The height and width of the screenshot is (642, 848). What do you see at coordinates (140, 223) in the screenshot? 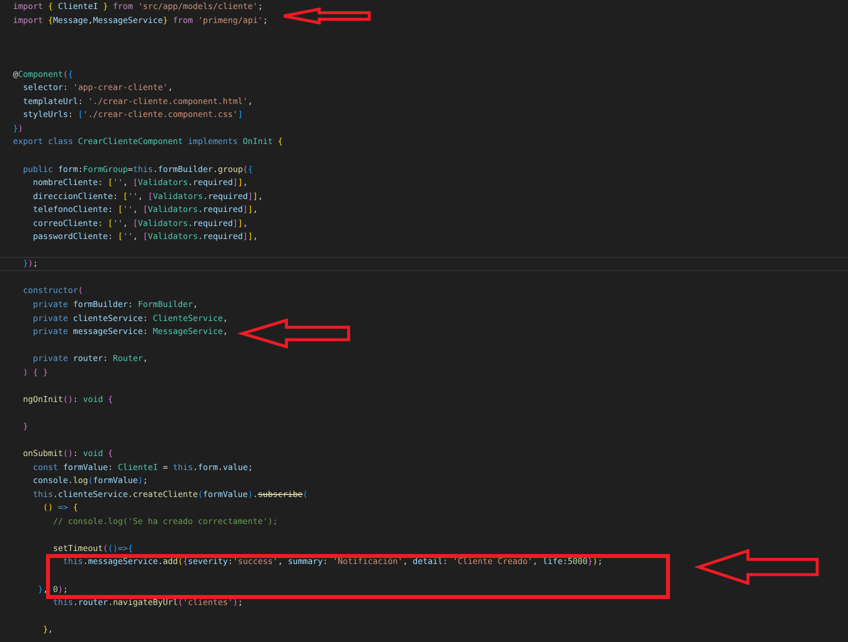
I see `code-line: correoCliente: ['', [Validators.required]],` at bounding box center [140, 223].